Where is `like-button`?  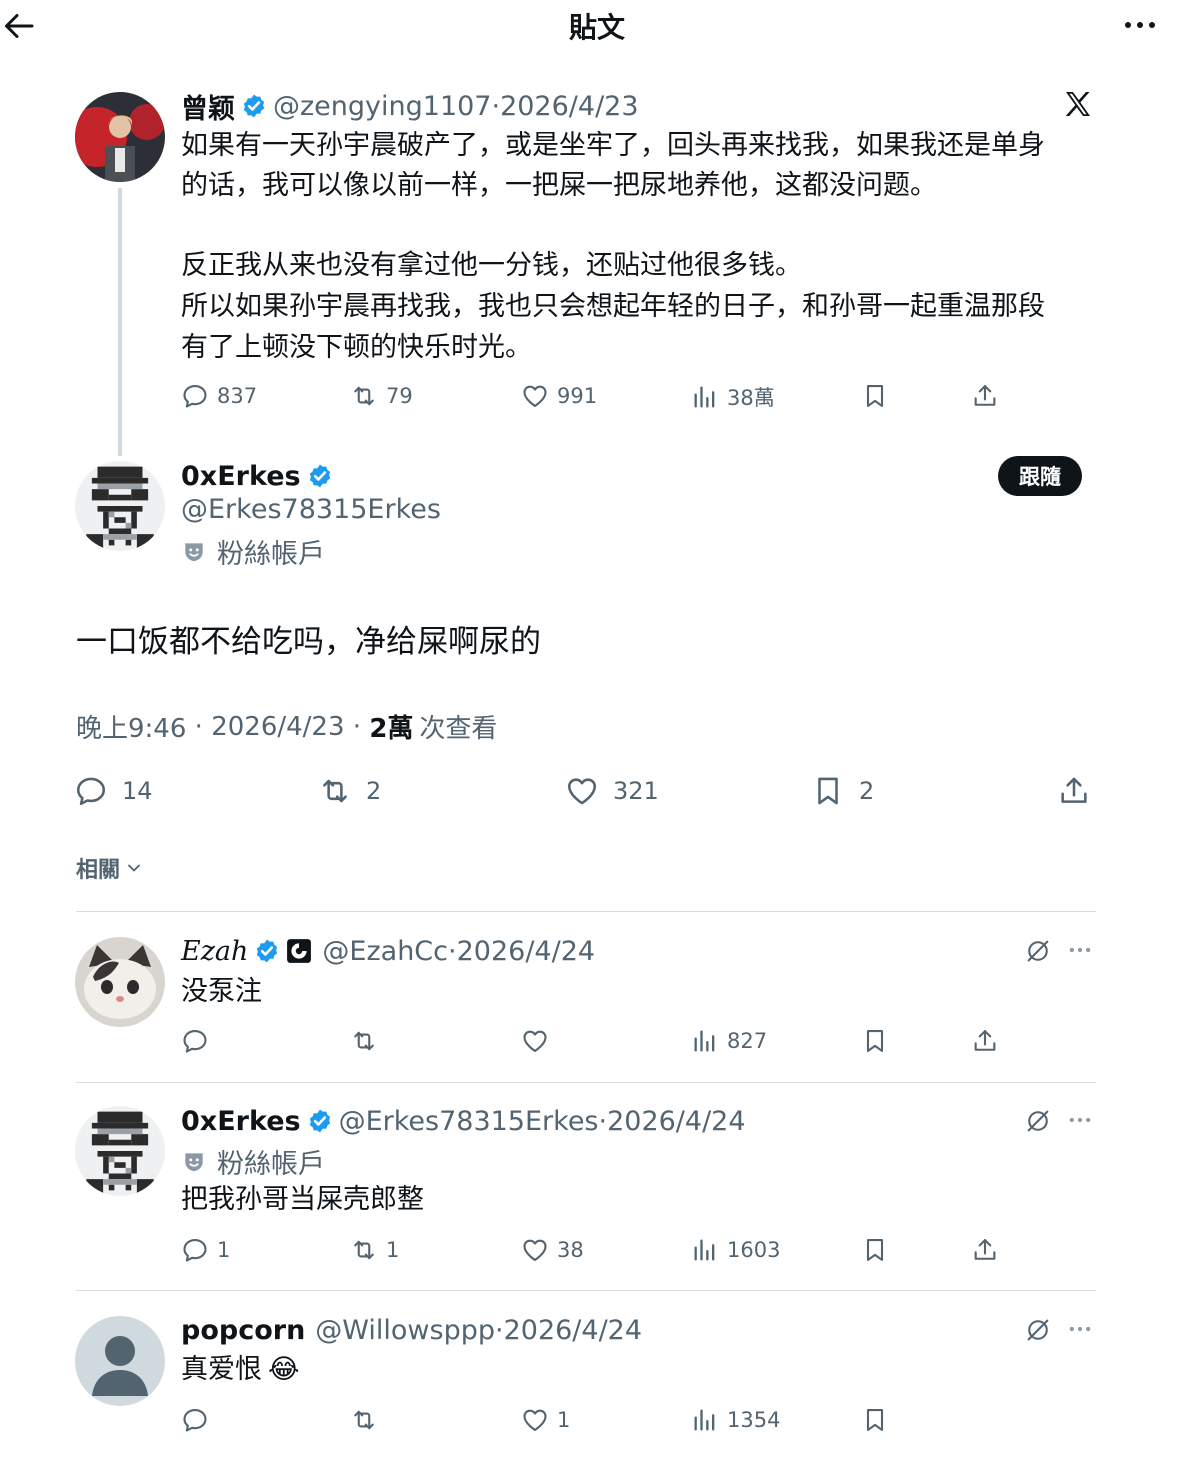 like-button is located at coordinates (535, 1041).